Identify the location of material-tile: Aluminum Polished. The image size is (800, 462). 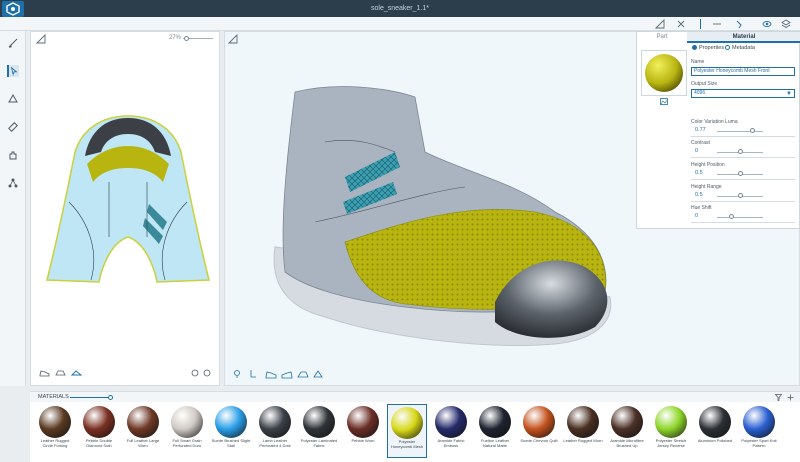
(715, 431).